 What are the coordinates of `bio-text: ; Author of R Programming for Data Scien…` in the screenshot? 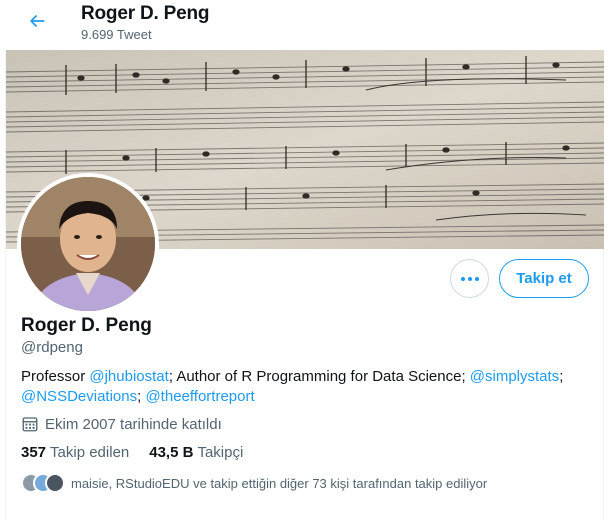 It's located at (319, 376).